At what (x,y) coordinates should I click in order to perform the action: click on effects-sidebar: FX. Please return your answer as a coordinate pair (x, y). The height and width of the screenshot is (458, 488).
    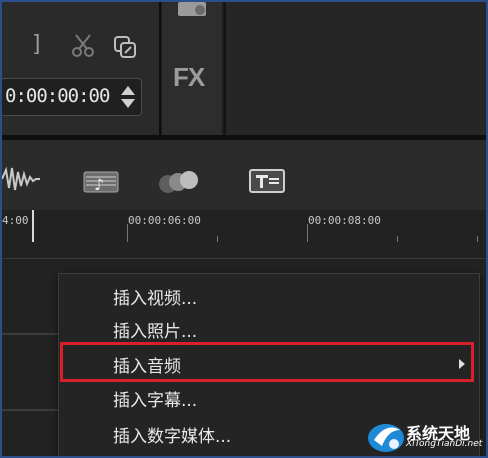
    Looking at the image, I should click on (192, 68).